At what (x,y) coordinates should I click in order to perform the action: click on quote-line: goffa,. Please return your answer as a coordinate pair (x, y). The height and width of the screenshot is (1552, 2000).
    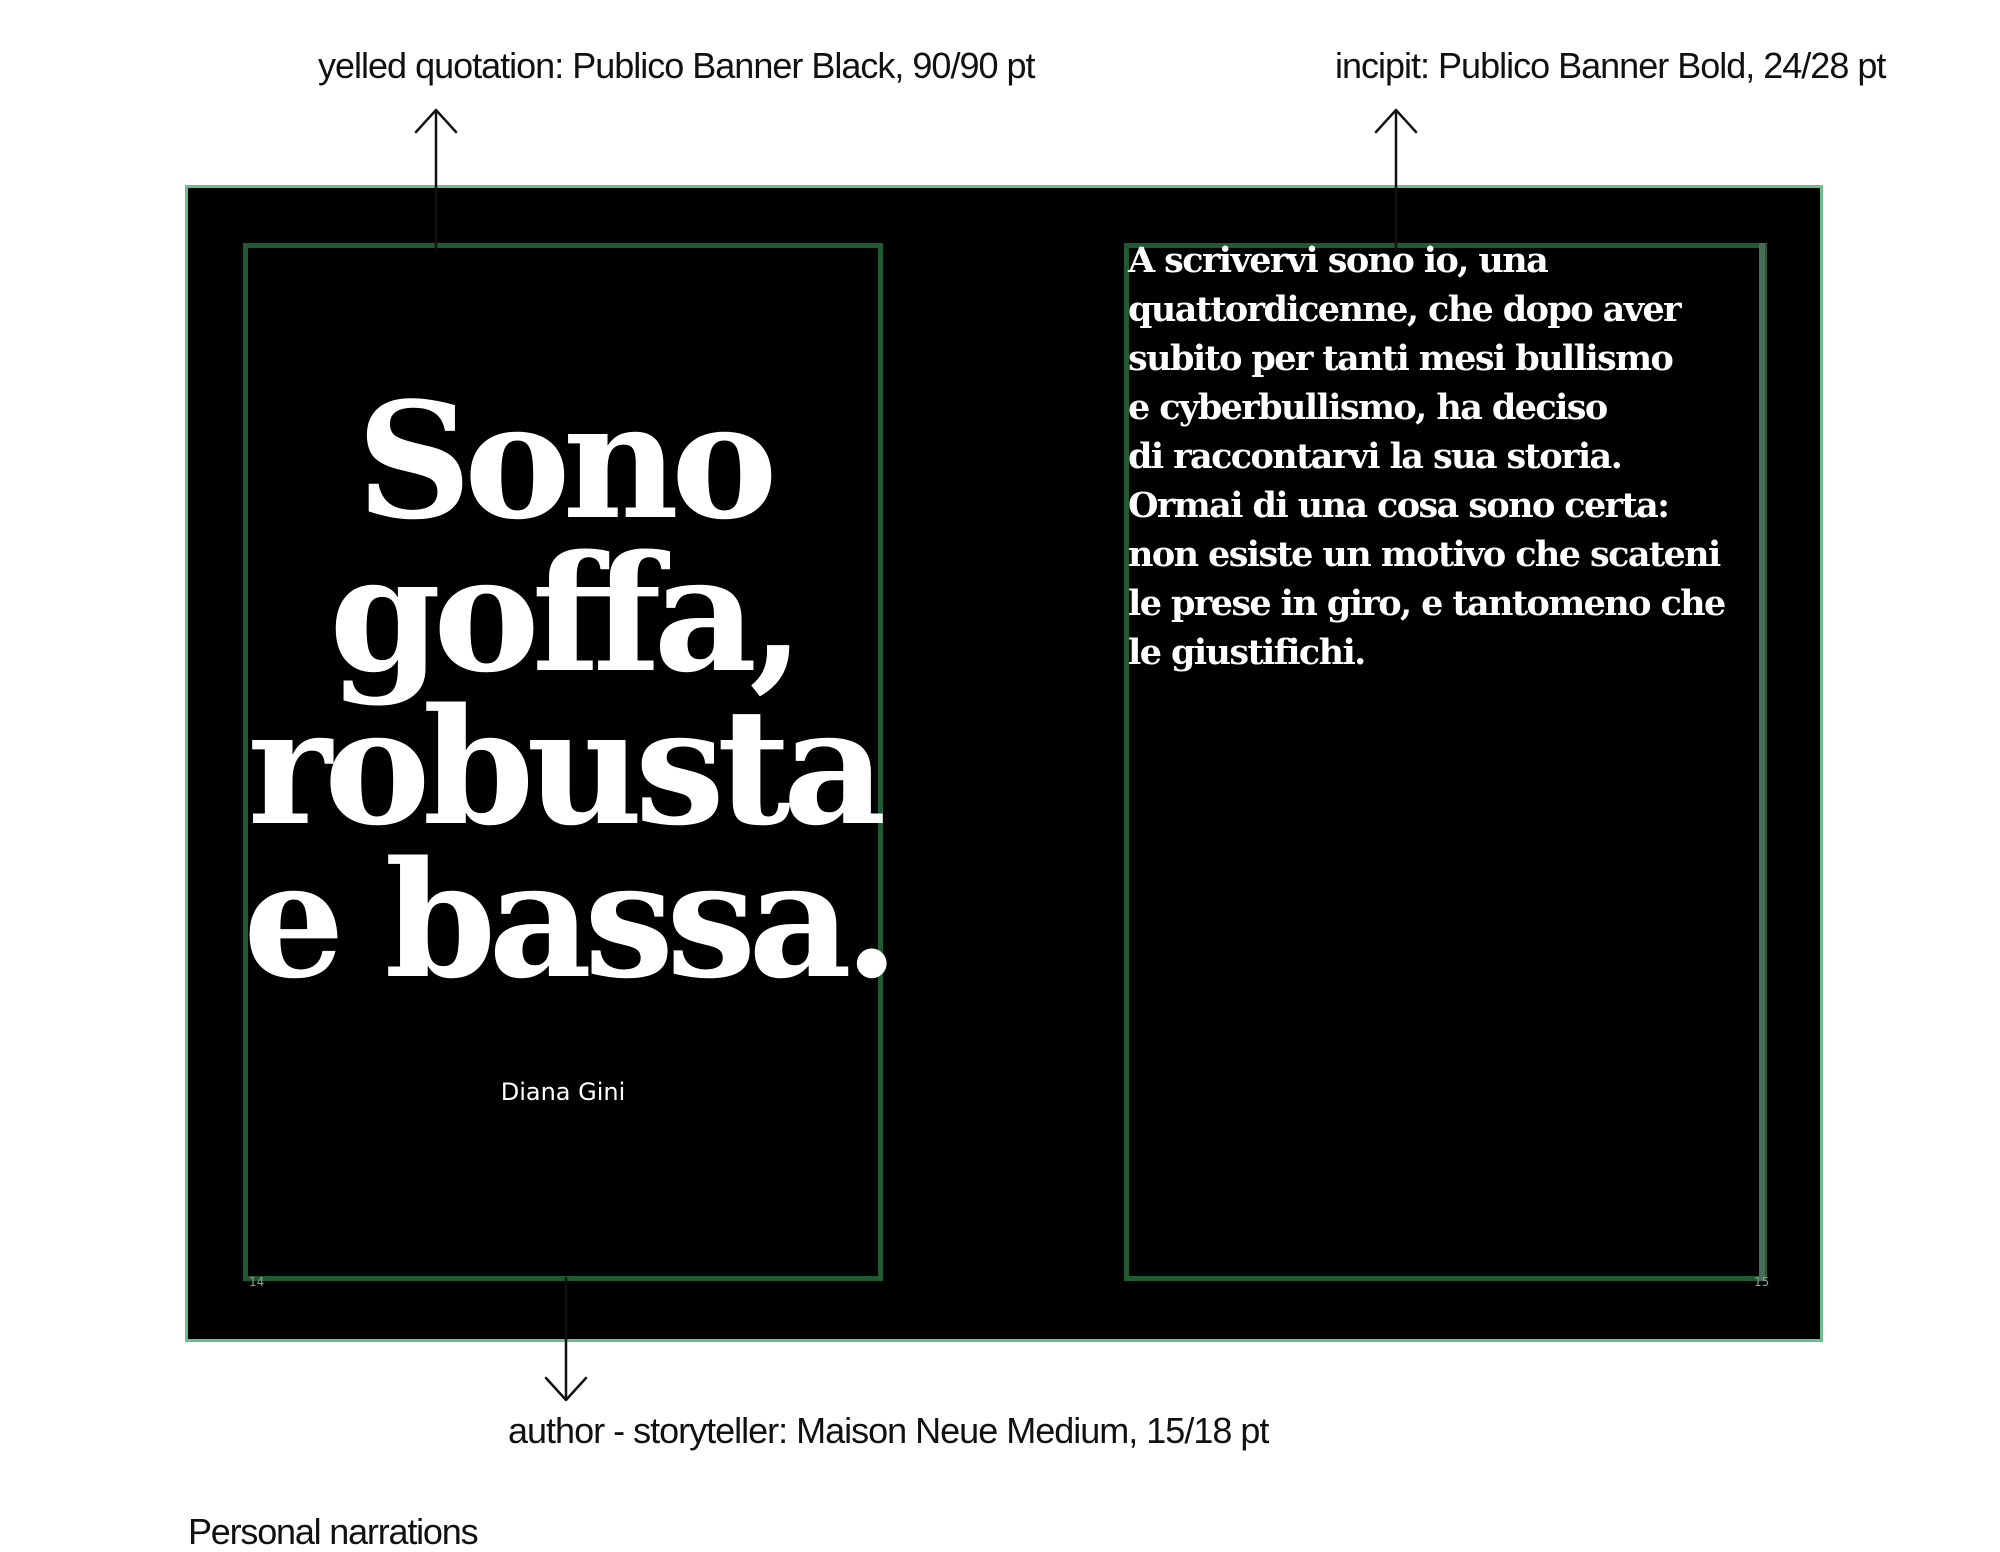
    Looking at the image, I should click on (567, 614).